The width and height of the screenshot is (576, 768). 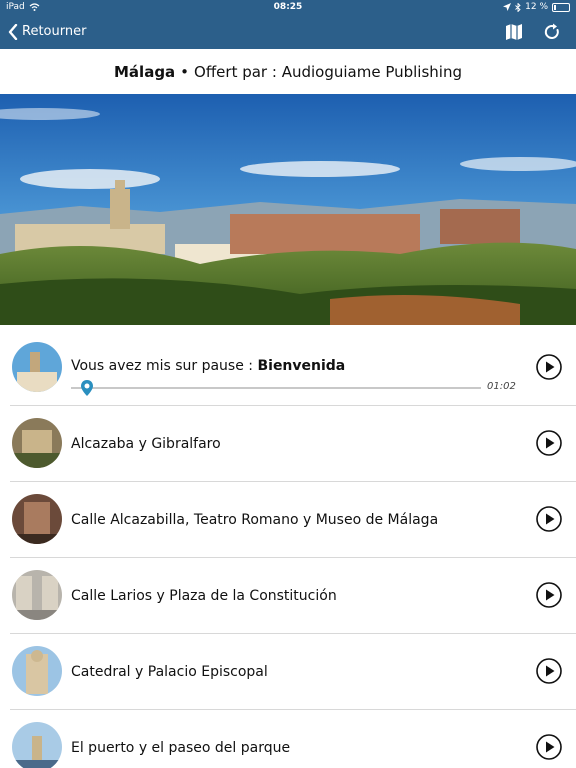 What do you see at coordinates (87, 388) in the screenshot?
I see `location-pin-icon` at bounding box center [87, 388].